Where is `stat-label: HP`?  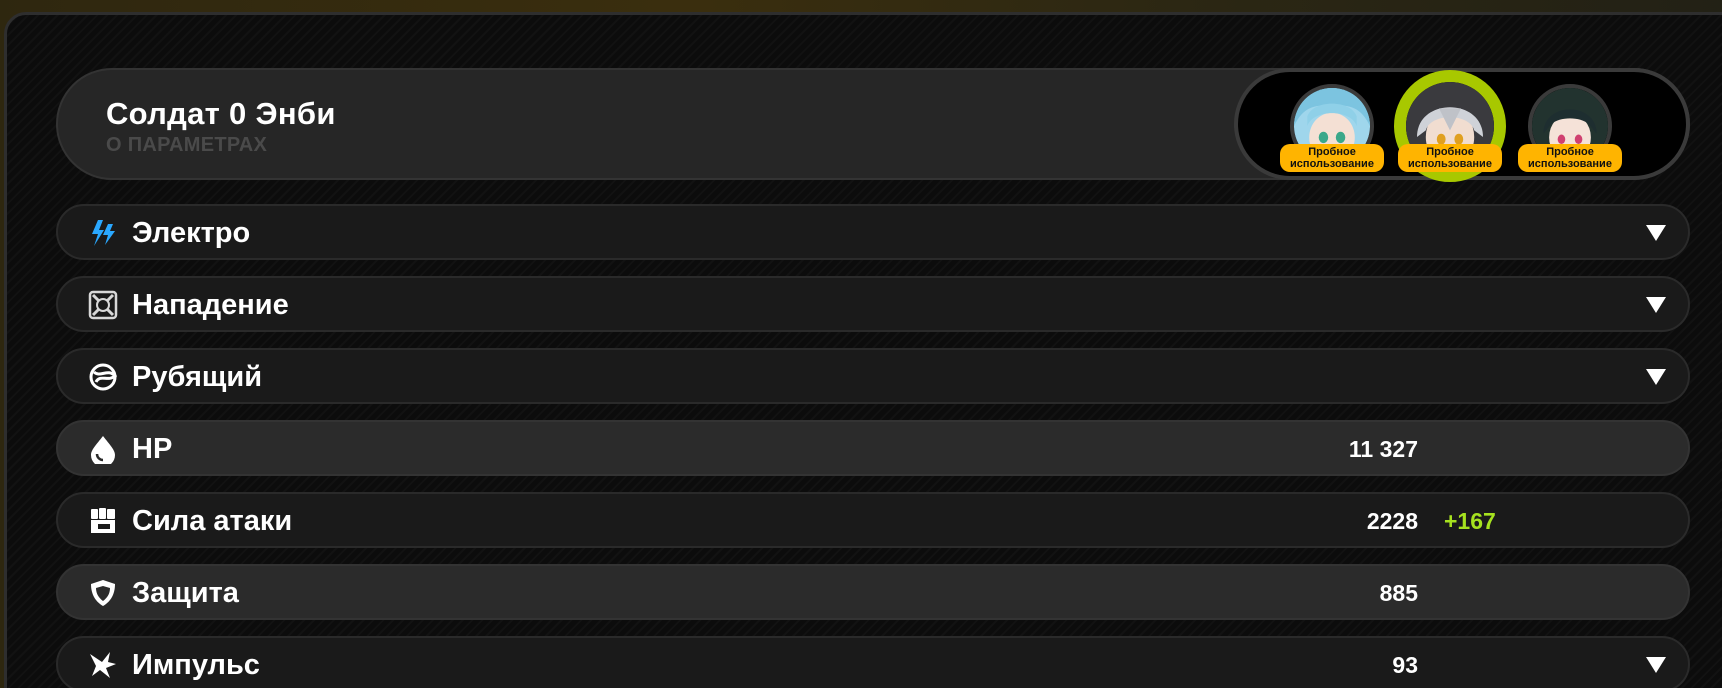 stat-label: HP is located at coordinates (152, 449).